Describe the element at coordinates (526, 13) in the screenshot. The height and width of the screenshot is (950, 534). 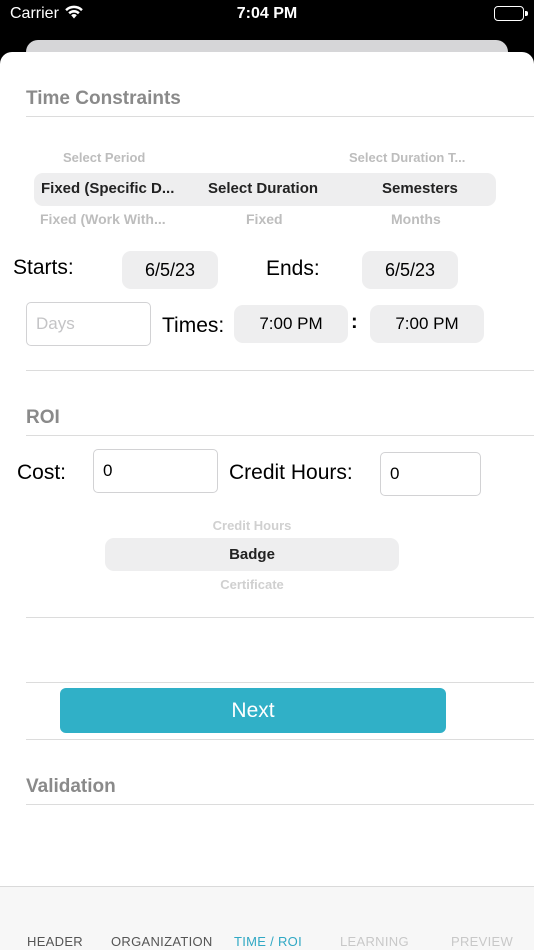
I see `battery-tip` at that location.